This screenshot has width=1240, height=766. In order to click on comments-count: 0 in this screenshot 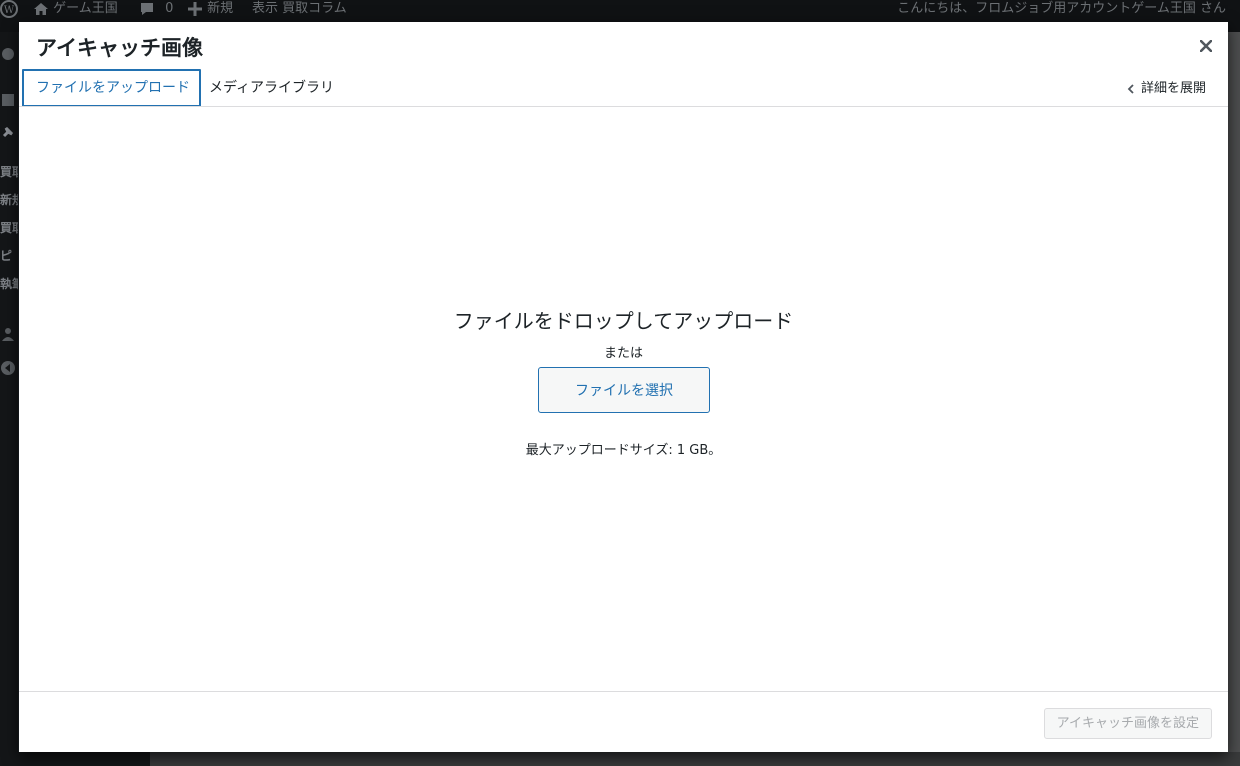, I will do `click(169, 8)`.